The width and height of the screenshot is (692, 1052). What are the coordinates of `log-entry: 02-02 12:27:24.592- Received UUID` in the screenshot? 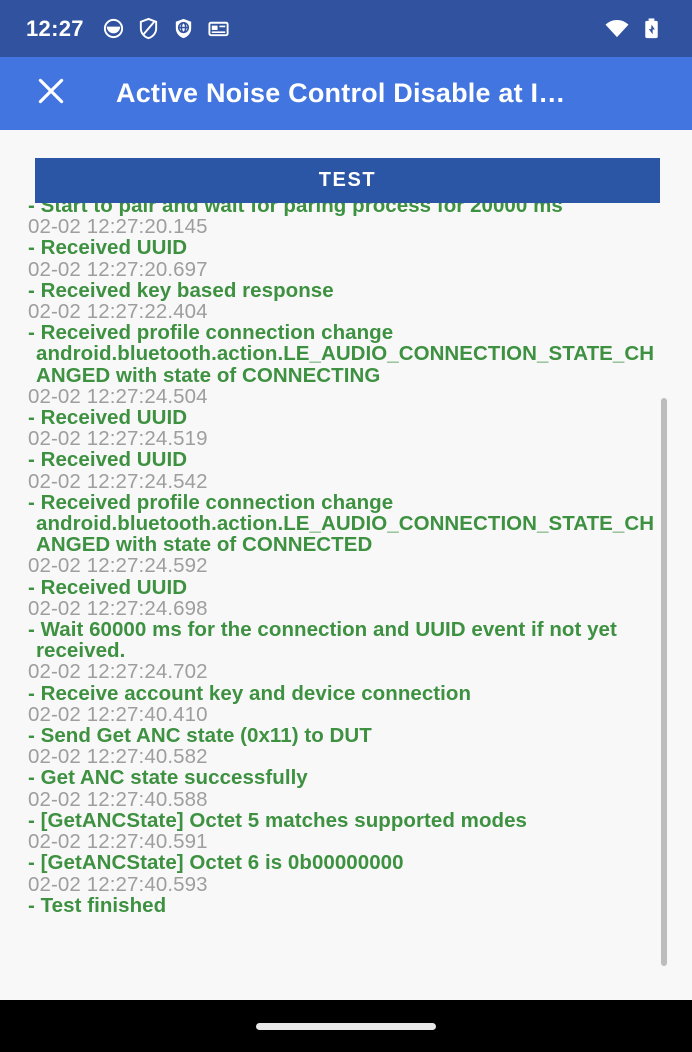 It's located at (346, 576).